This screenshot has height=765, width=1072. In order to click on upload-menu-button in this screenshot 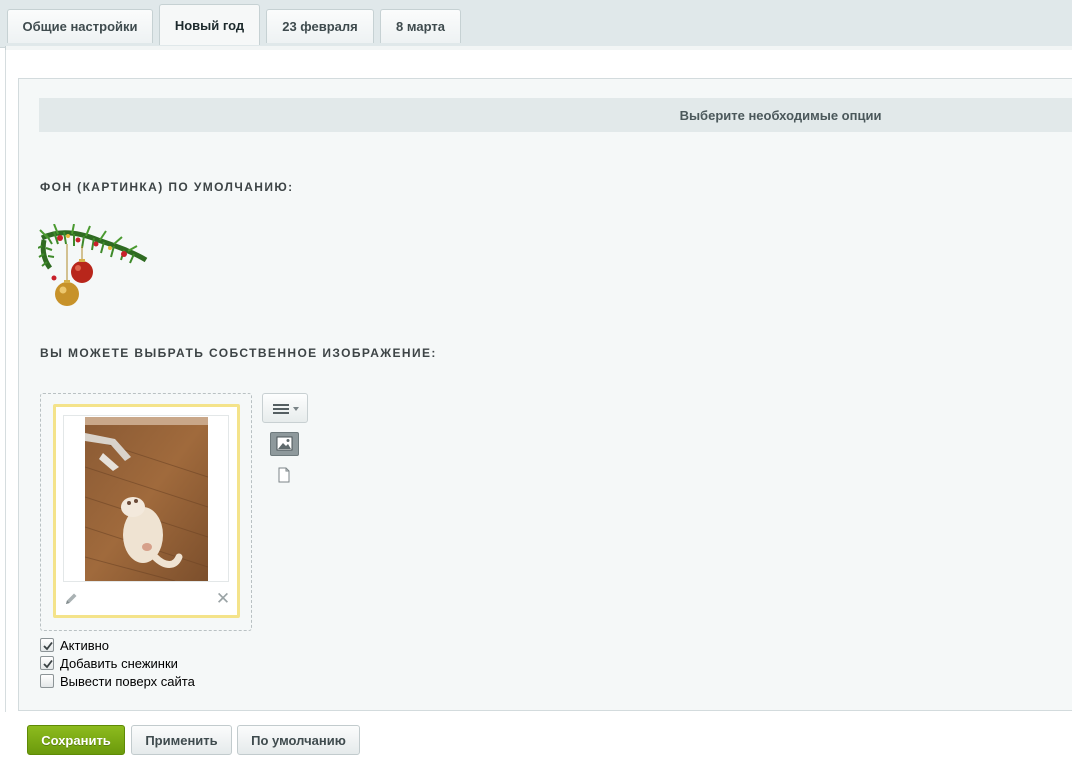, I will do `click(285, 408)`.